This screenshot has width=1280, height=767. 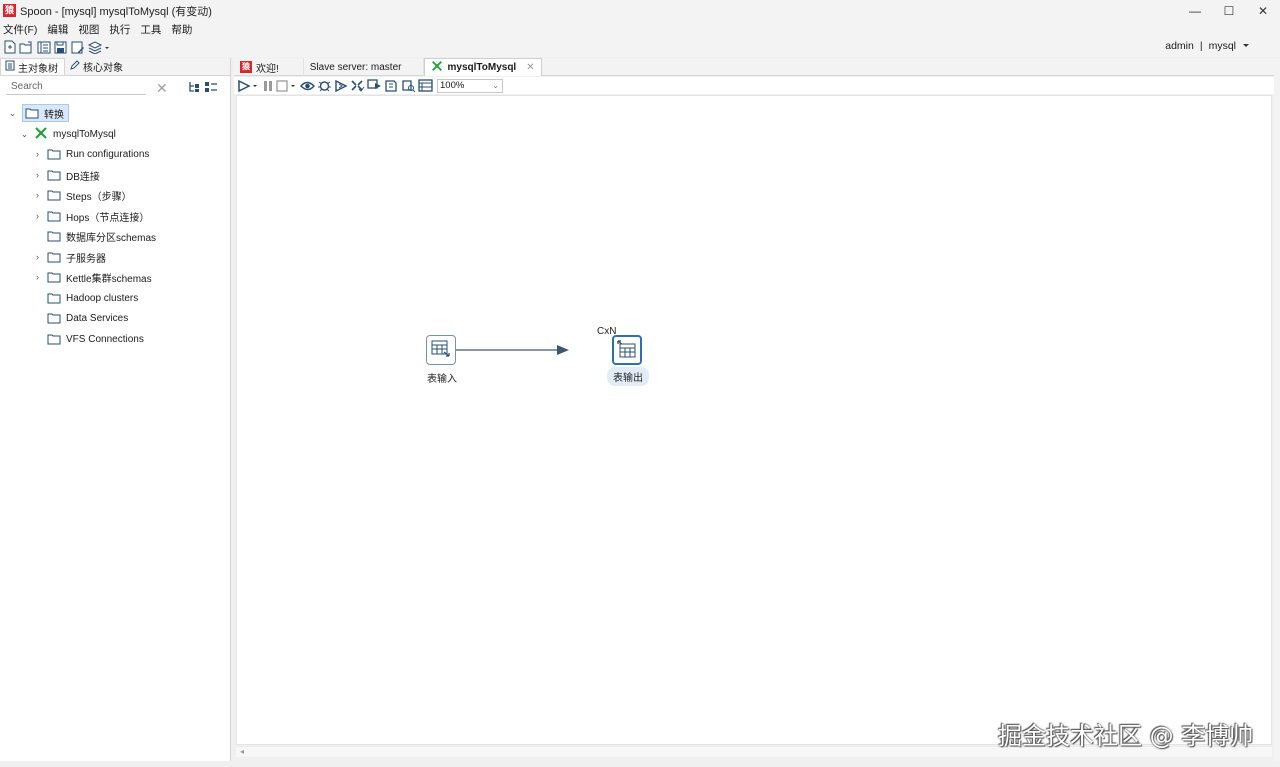 I want to click on repository-name: mysql, so click(x=1222, y=46).